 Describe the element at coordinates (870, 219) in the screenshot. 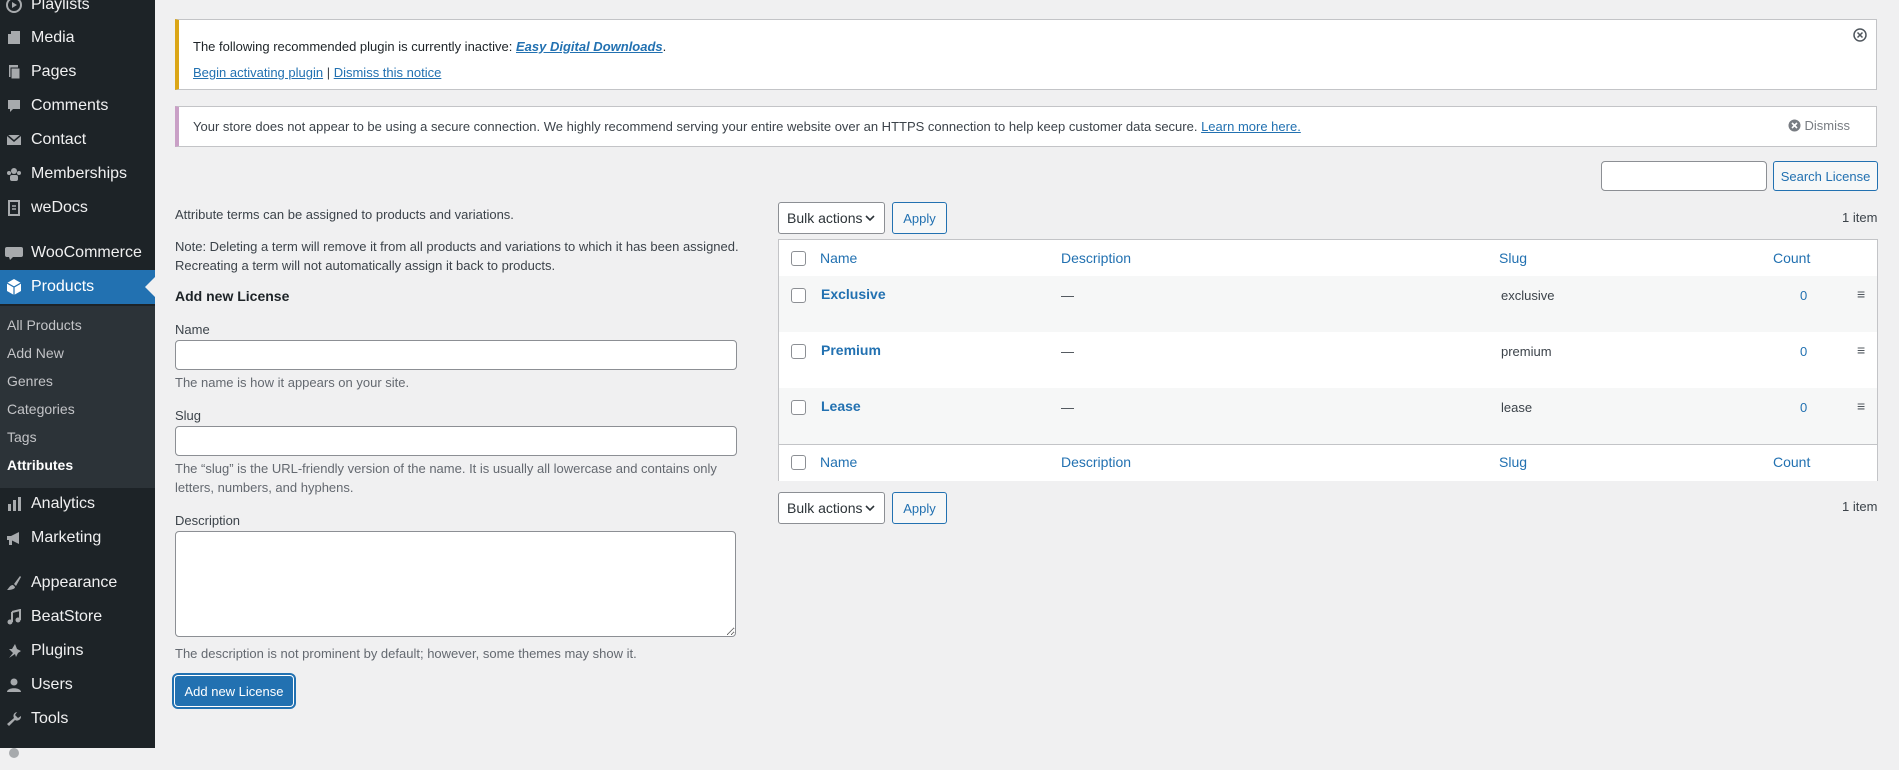

I see `chevron-down-icon` at that location.